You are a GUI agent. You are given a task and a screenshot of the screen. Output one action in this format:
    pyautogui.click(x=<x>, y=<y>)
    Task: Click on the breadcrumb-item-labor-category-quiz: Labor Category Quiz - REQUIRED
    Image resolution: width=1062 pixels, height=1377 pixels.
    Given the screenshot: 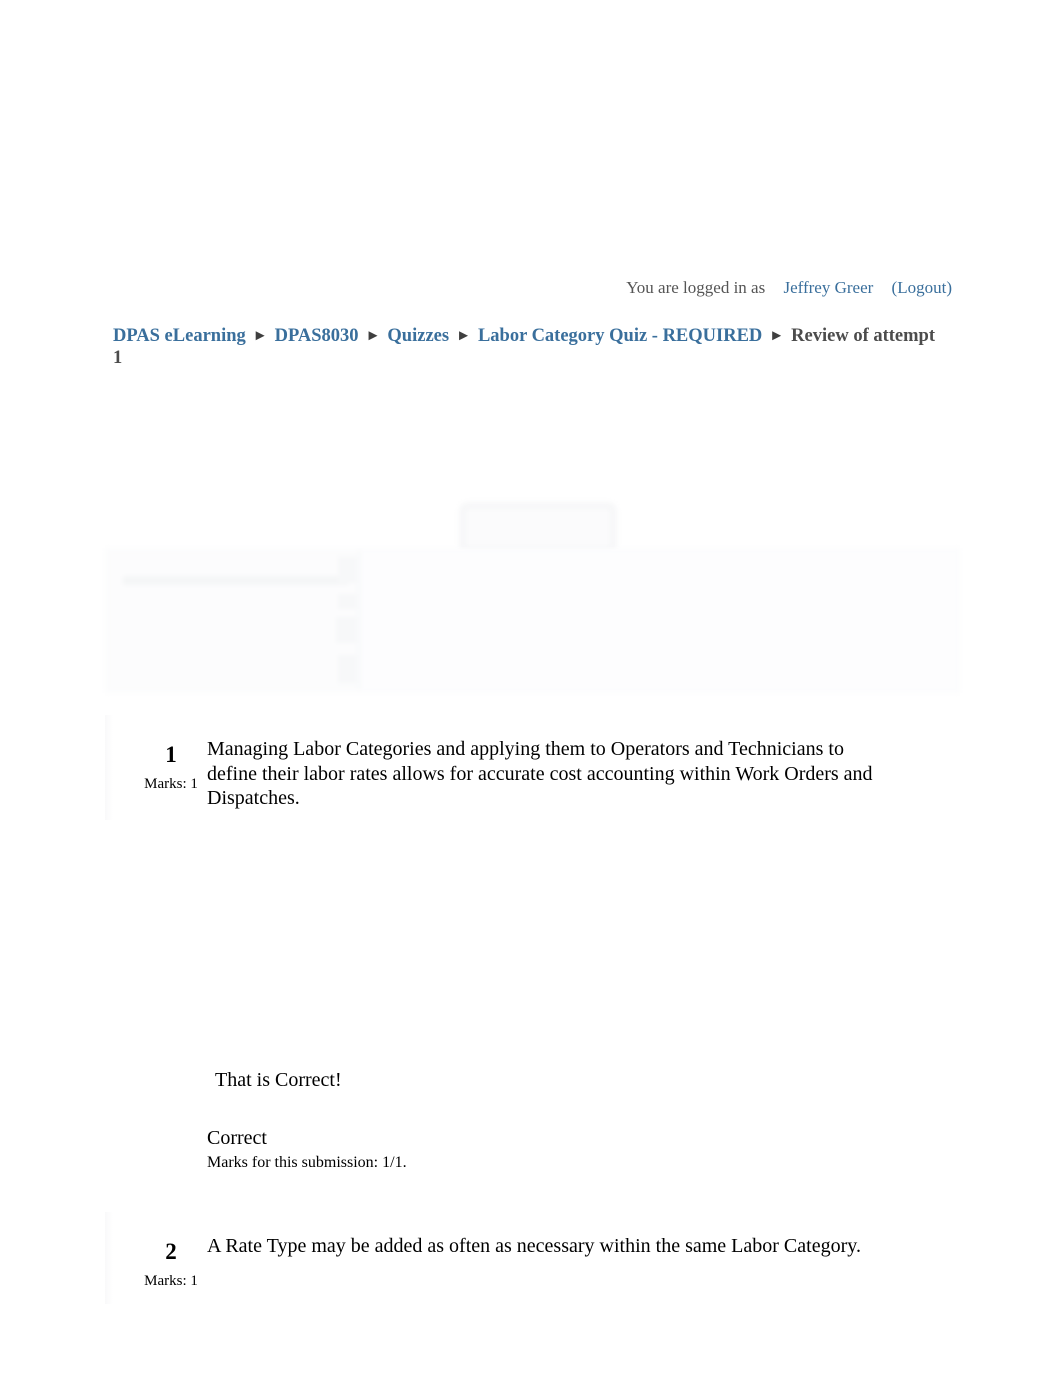 What is the action you would take?
    pyautogui.click(x=620, y=336)
    